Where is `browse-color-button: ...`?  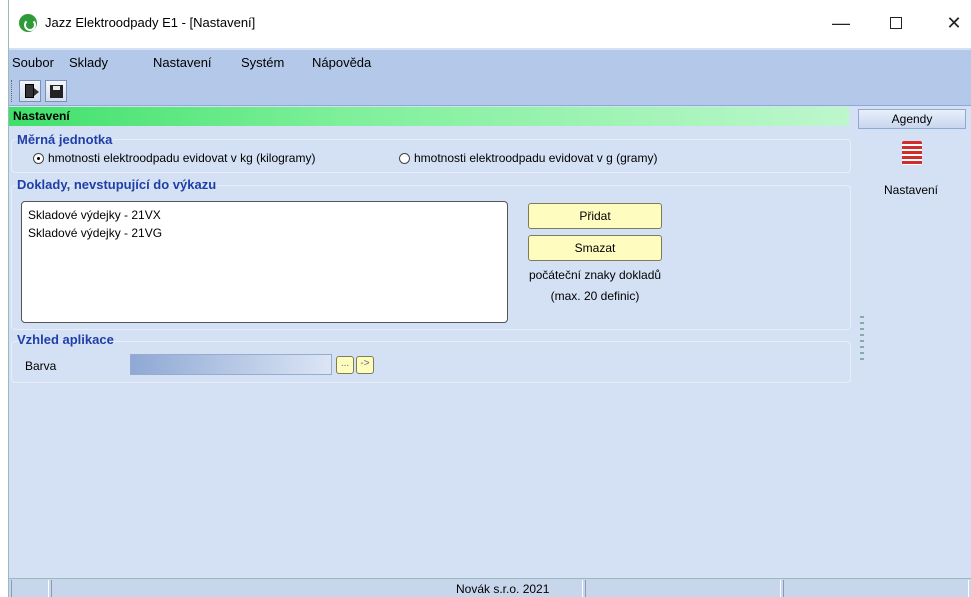 browse-color-button: ... is located at coordinates (345, 365).